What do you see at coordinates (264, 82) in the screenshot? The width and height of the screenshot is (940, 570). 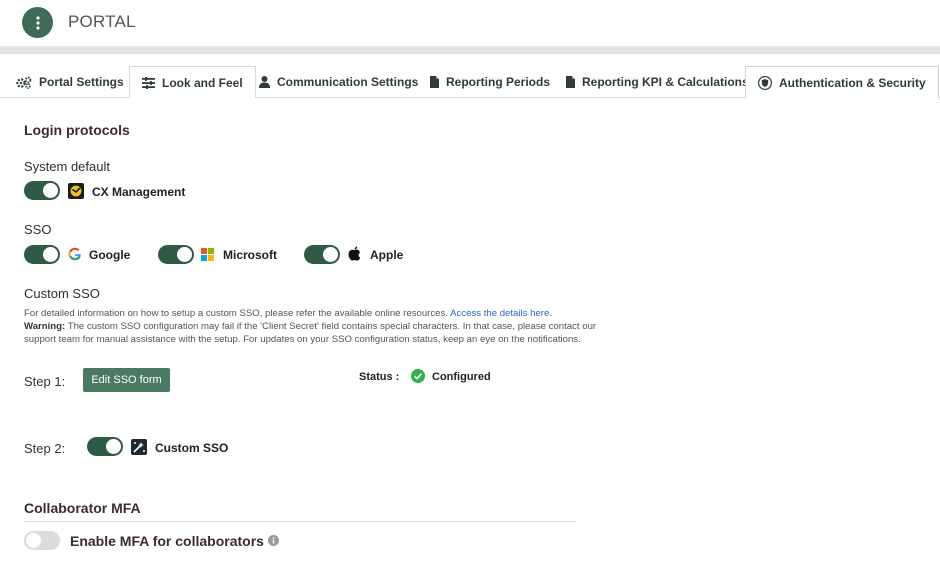 I see `user-icon` at bounding box center [264, 82].